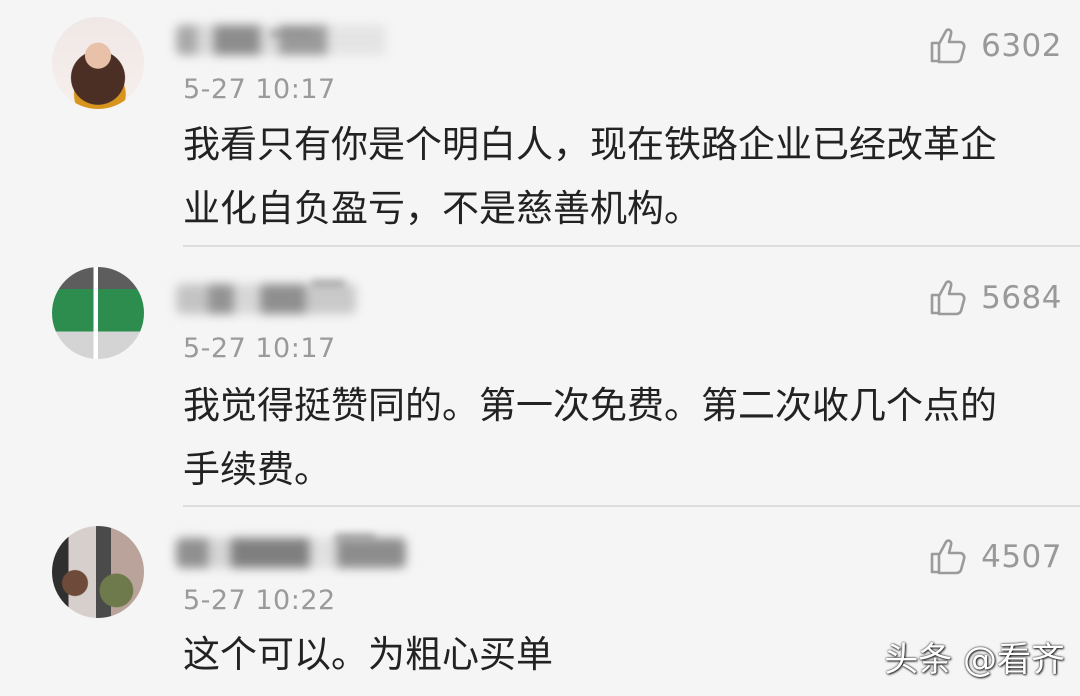  I want to click on like-count: 5684, so click(1021, 298).